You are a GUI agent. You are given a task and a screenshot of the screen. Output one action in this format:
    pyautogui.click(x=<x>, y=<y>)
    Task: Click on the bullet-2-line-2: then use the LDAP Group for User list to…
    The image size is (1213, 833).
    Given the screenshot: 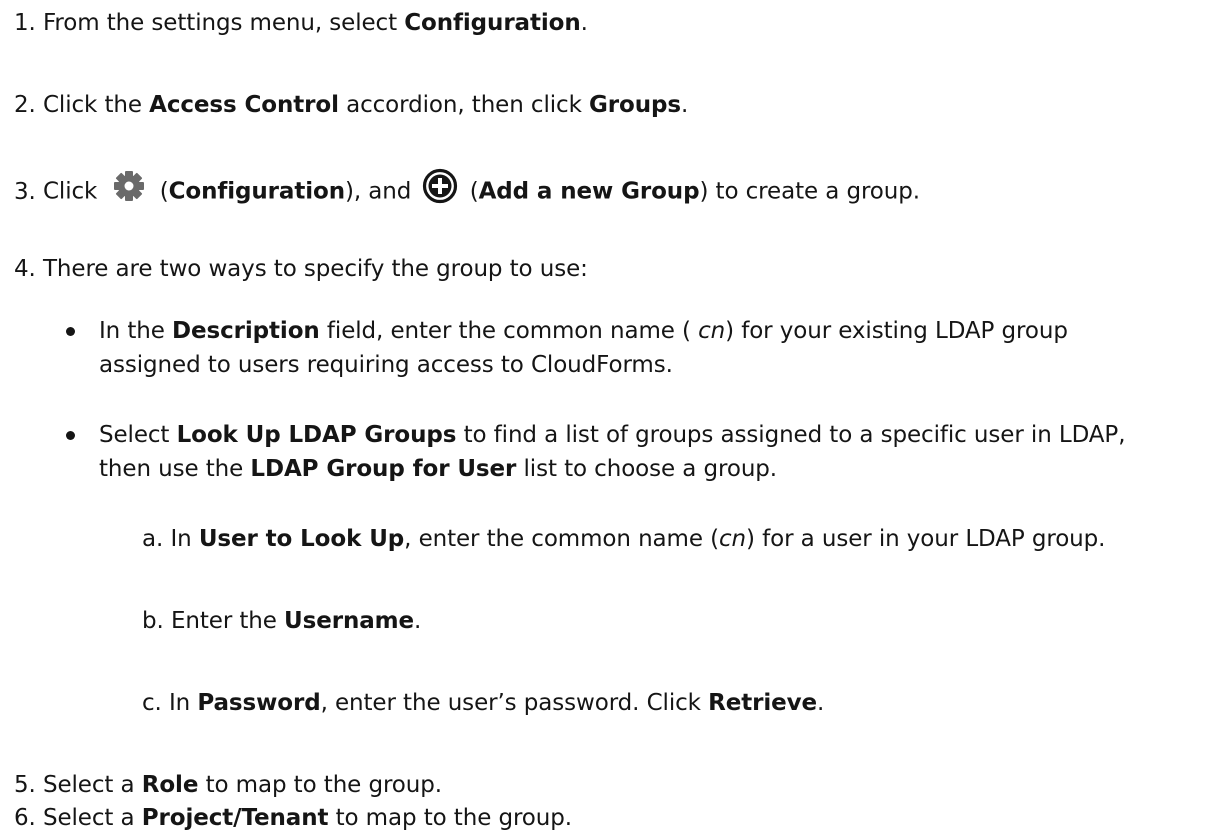 What is the action you would take?
    pyautogui.click(x=438, y=469)
    